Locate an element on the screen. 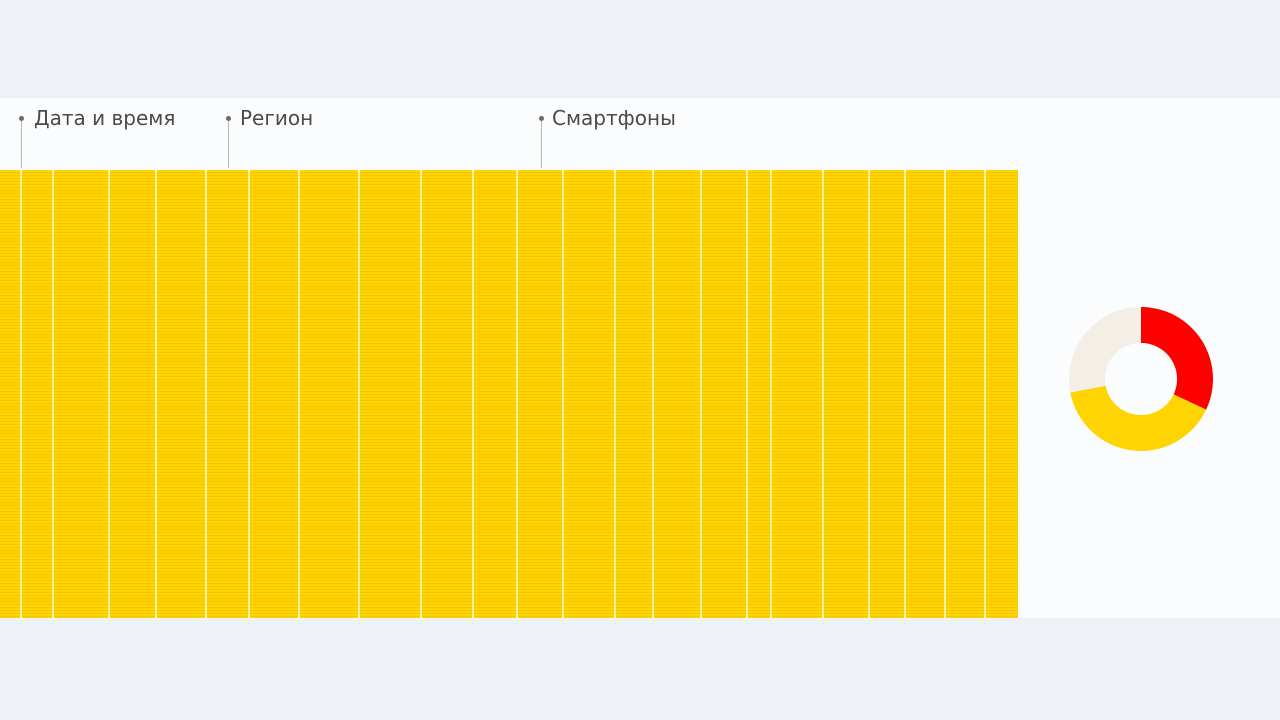 Image resolution: width=1280 pixels, height=720 pixels. column-label-datetime: Дата и время is located at coordinates (105, 118).